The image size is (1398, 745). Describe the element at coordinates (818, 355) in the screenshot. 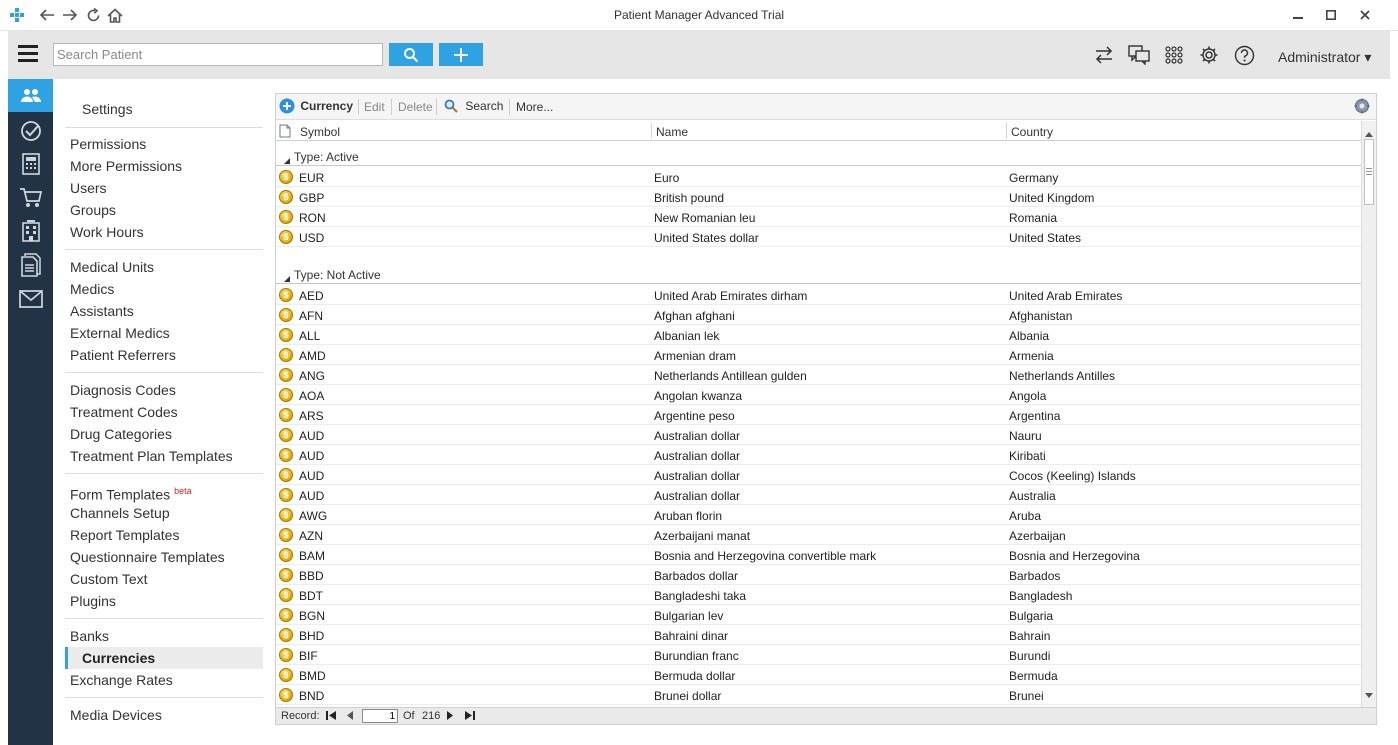

I see `table-row: $ AMD Armenian dram Armenia` at that location.